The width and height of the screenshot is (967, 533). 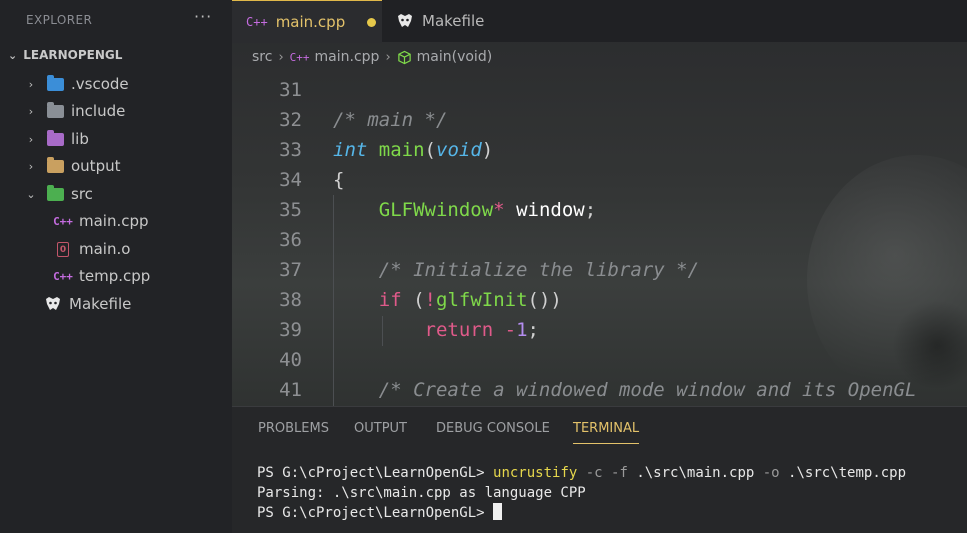 I want to click on tree-item-label: .vscode, so click(x=100, y=84).